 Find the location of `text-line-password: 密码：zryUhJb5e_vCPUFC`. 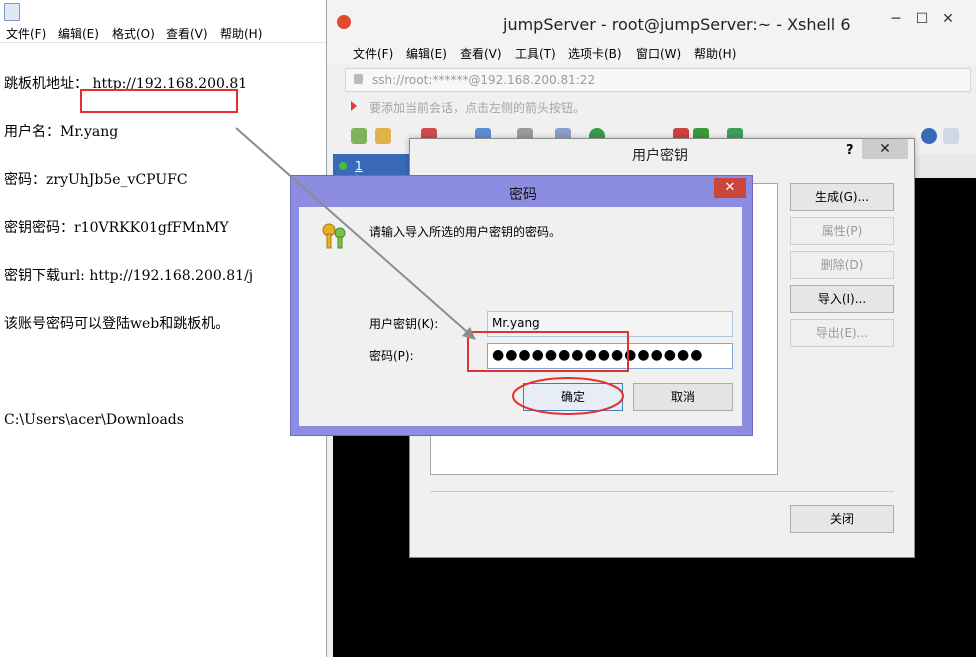

text-line-password: 密码：zryUhJb5e_vCPUFC is located at coordinates (96, 180).